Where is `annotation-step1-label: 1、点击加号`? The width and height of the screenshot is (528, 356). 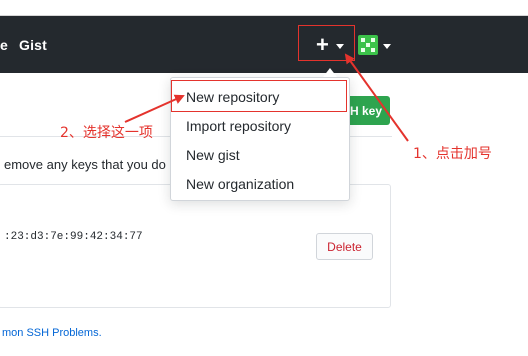
annotation-step1-label: 1、点击加号 is located at coordinates (452, 154).